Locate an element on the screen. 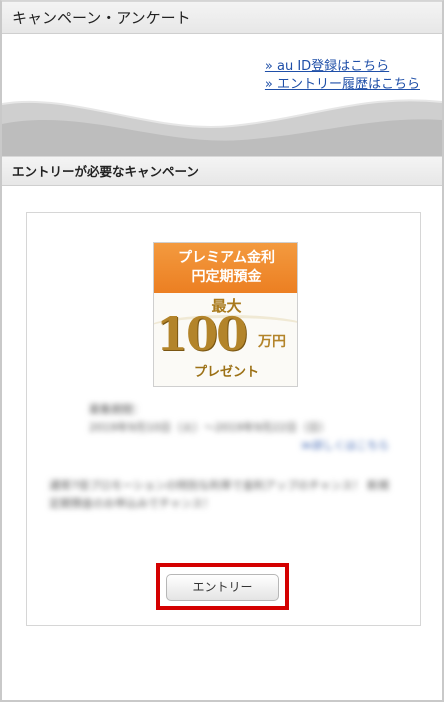 The width and height of the screenshot is (444, 702). entry-button-highlight: エントリー is located at coordinates (222, 586).